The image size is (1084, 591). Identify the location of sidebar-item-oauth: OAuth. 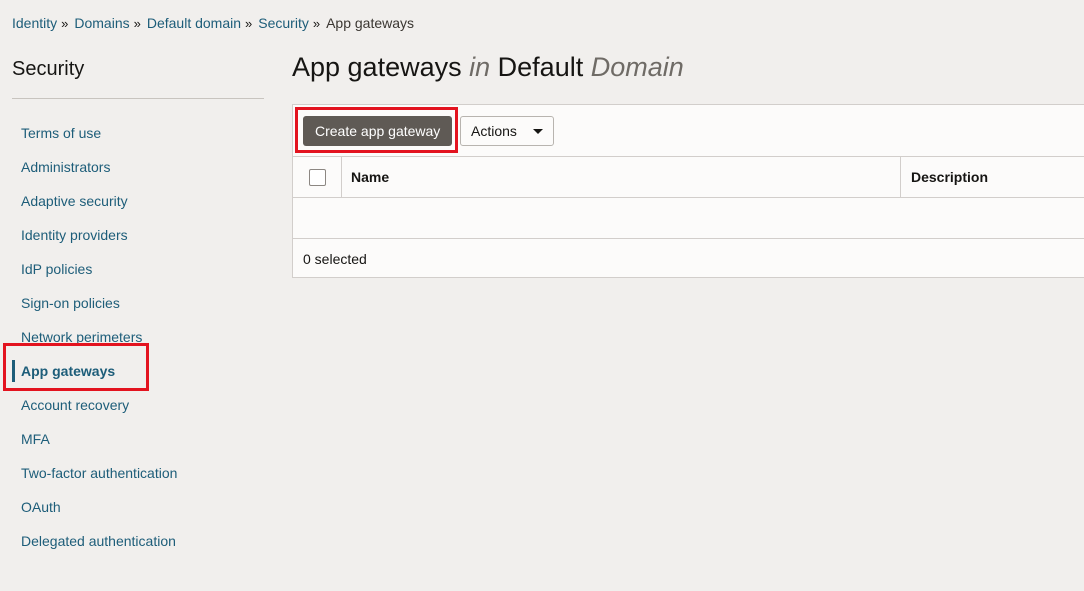
(138, 507).